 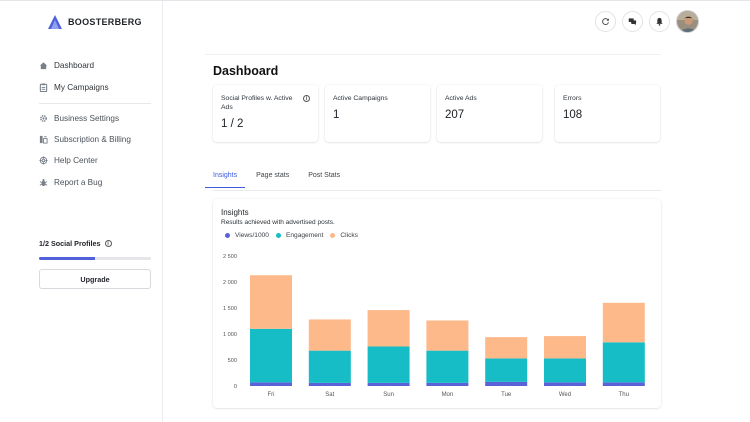 I want to click on avatar-image, so click(x=687, y=21).